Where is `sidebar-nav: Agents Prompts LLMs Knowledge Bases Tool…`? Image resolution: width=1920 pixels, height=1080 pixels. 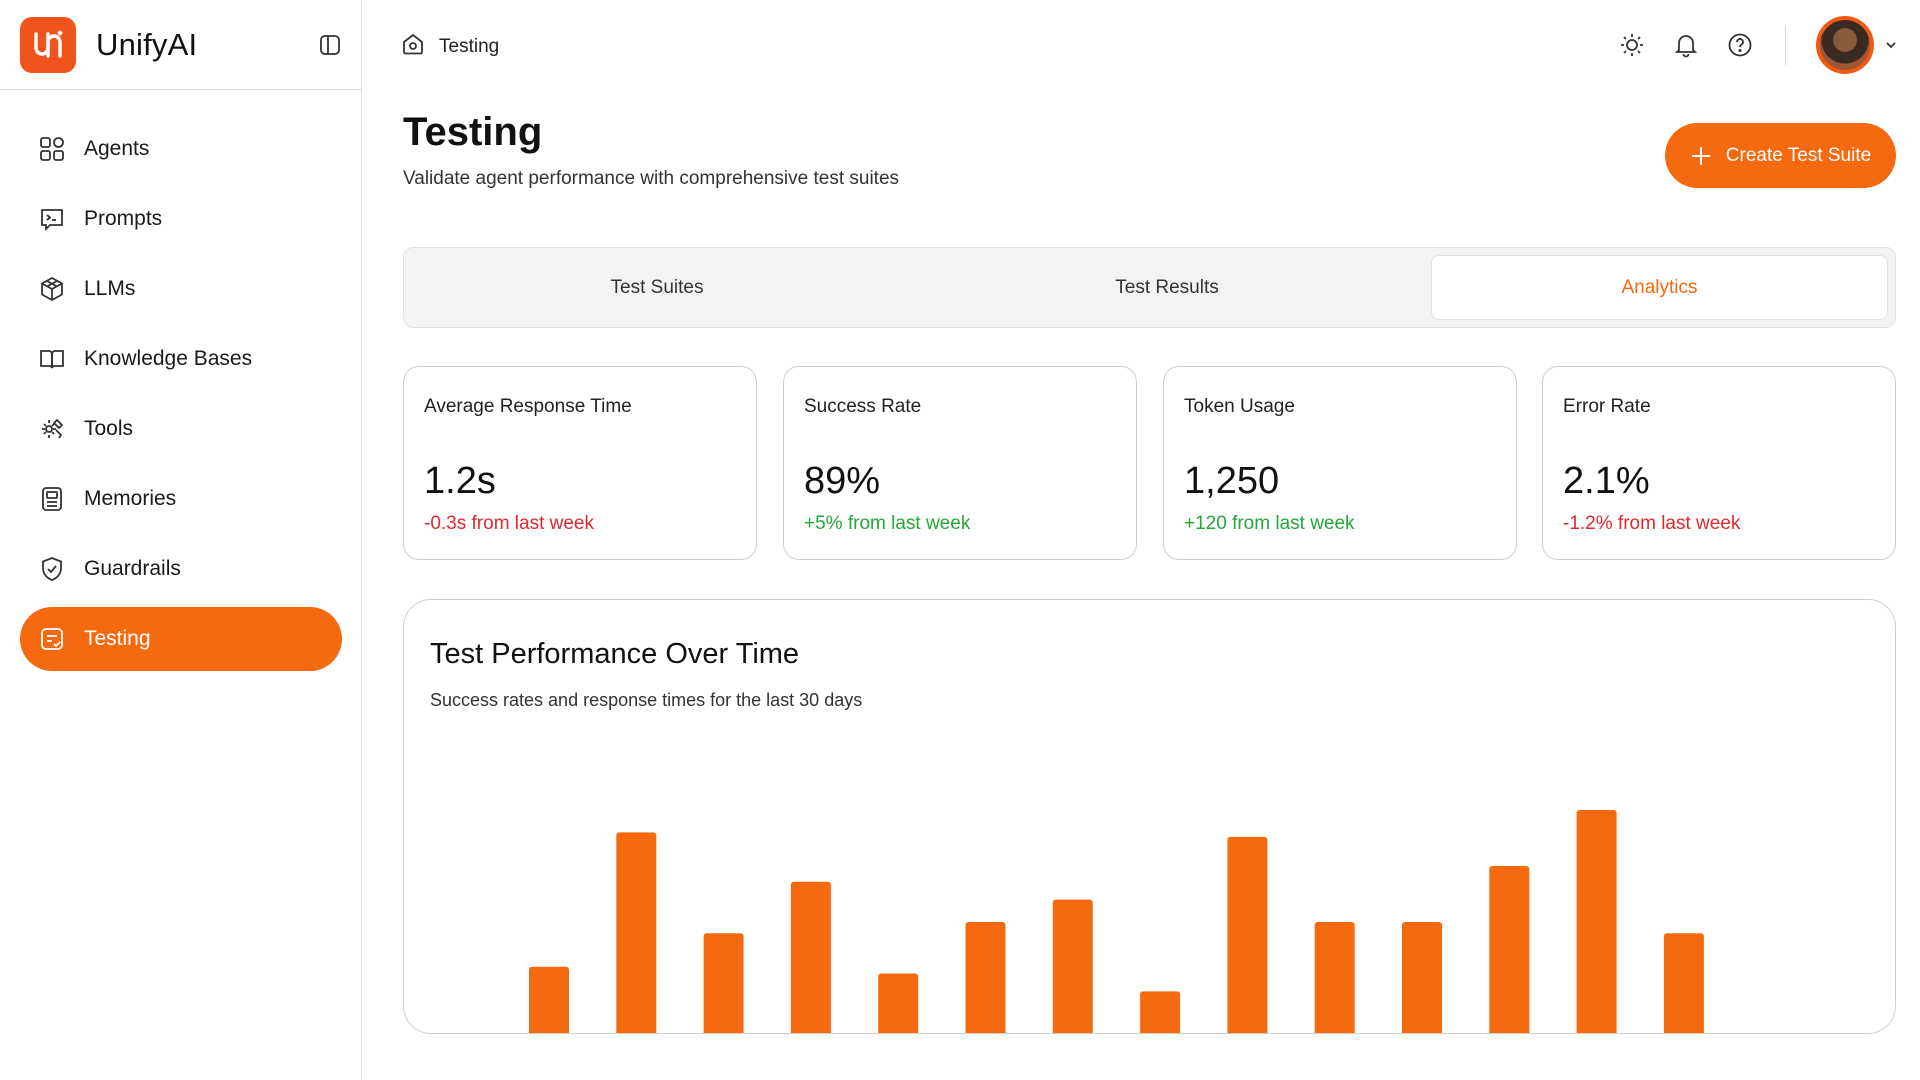
sidebar-nav: Agents Prompts LLMs Knowledge Bases Tool… is located at coordinates (181, 397).